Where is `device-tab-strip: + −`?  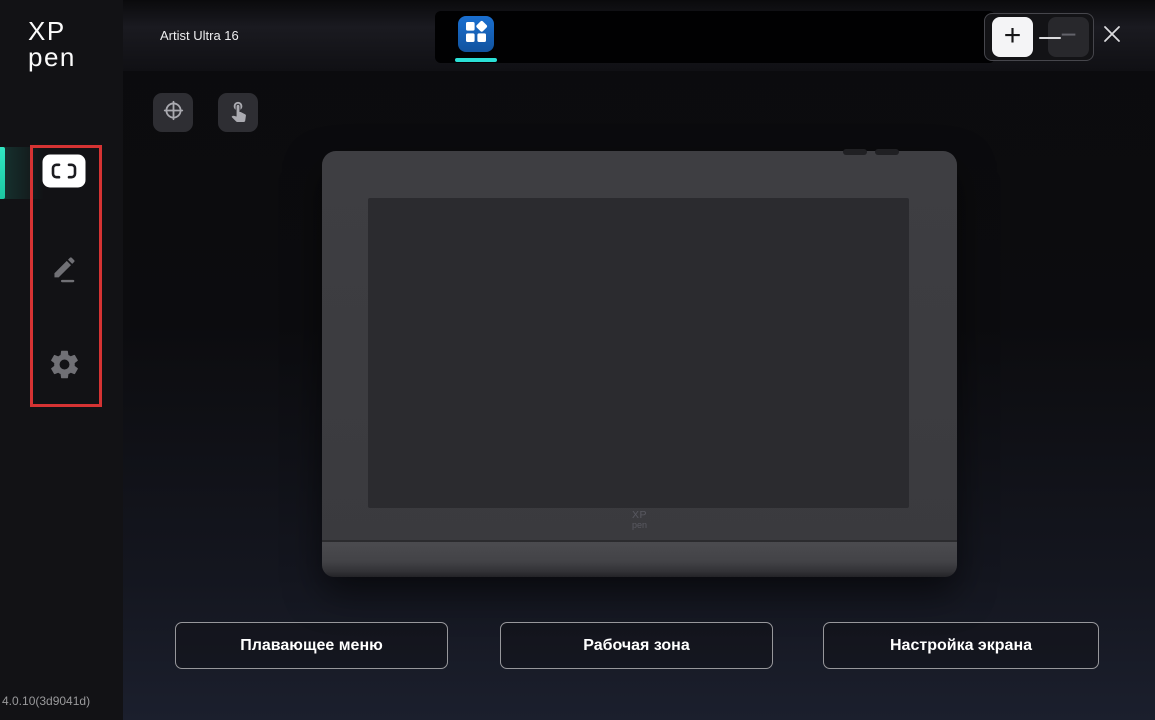
device-tab-strip: + − is located at coordinates (764, 37).